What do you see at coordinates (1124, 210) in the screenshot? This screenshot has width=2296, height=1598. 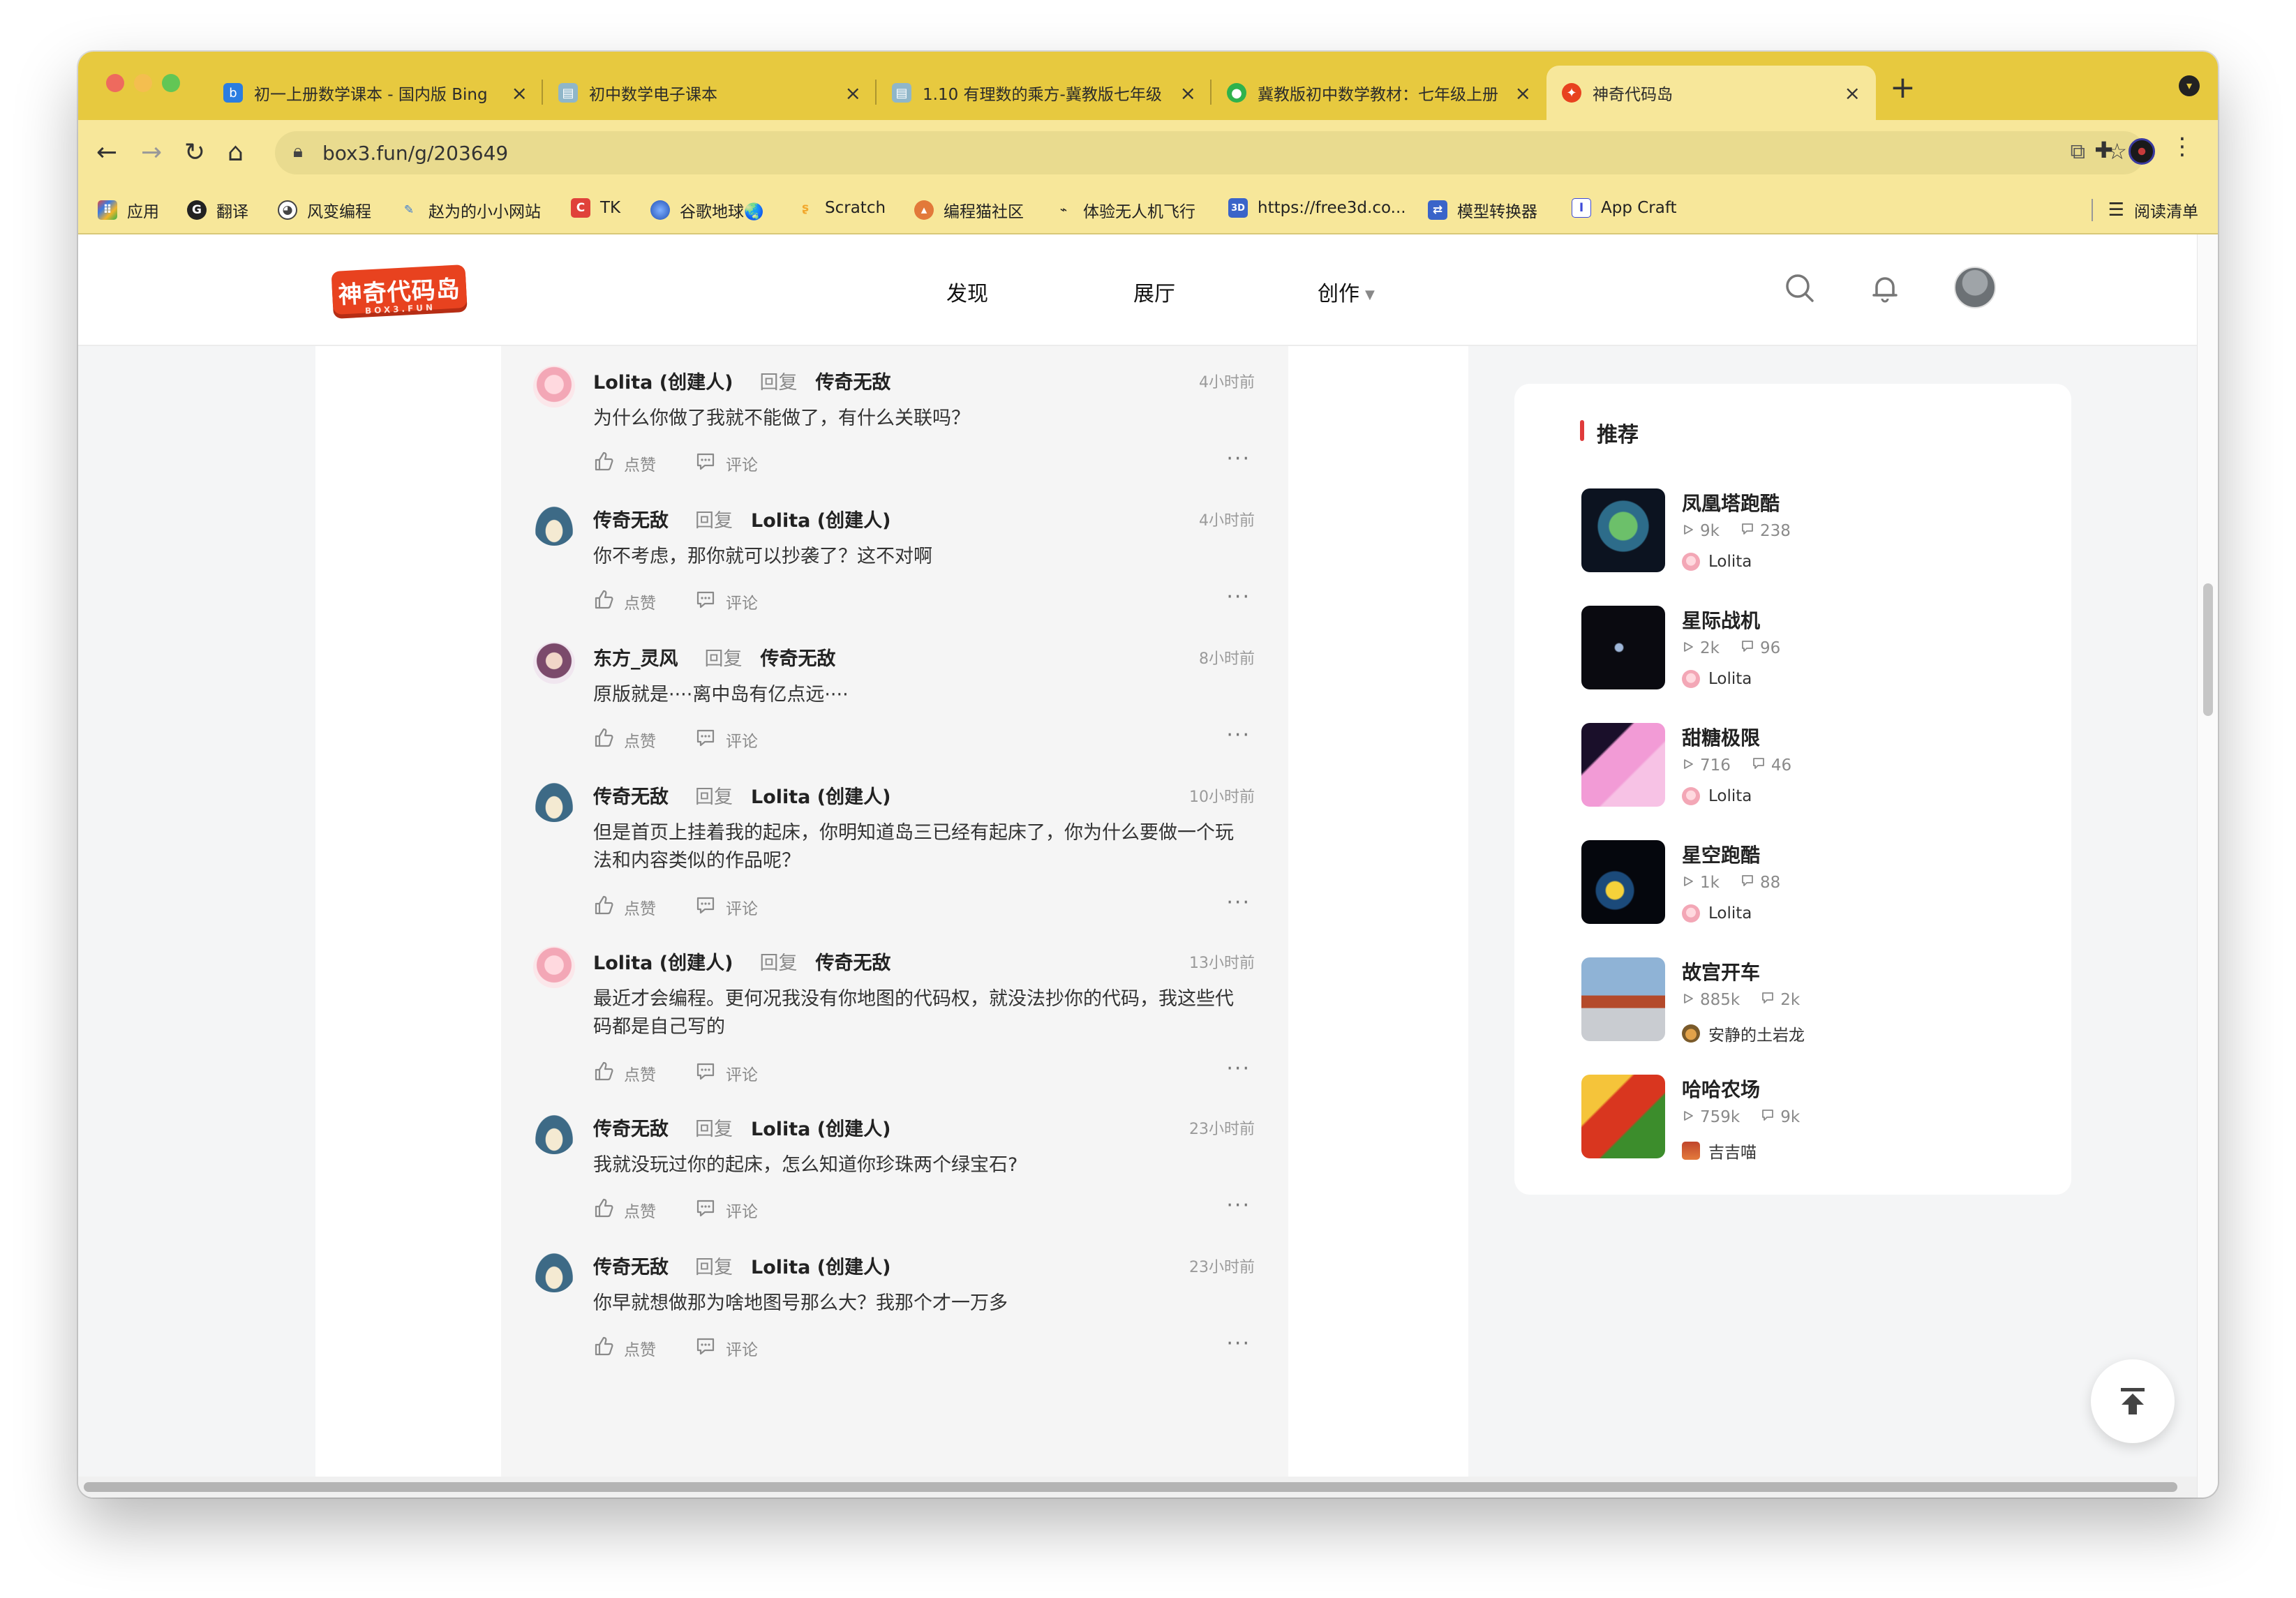 I see `bookmark-dji: ⌁ 体验无人机飞行` at bounding box center [1124, 210].